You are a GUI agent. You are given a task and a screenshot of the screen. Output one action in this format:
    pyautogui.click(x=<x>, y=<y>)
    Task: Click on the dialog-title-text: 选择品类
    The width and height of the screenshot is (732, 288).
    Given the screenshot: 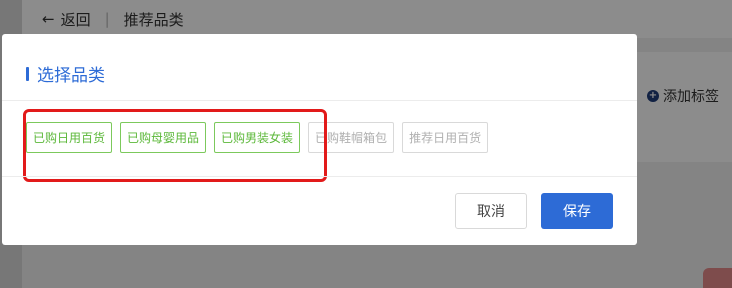 What is the action you would take?
    pyautogui.click(x=71, y=76)
    